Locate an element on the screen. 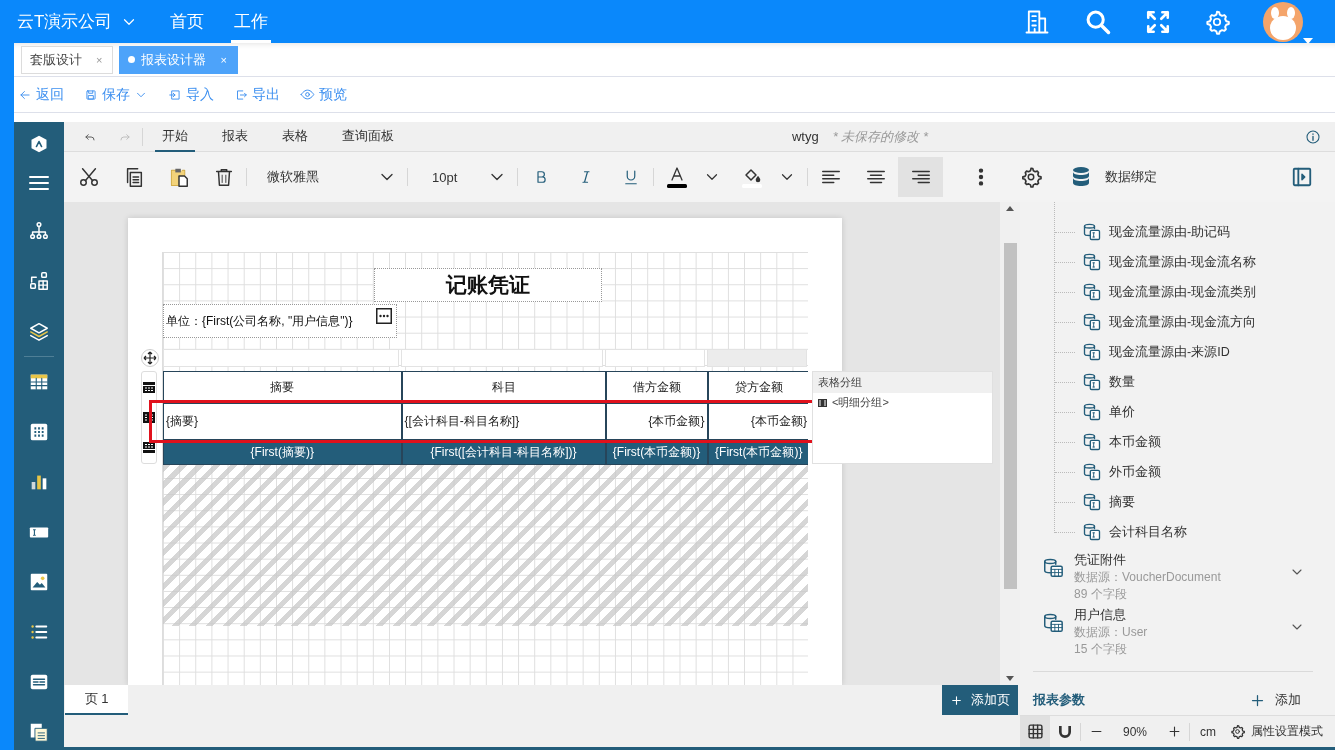 This screenshot has width=1335, height=750. layers-icon is located at coordinates (39, 331).